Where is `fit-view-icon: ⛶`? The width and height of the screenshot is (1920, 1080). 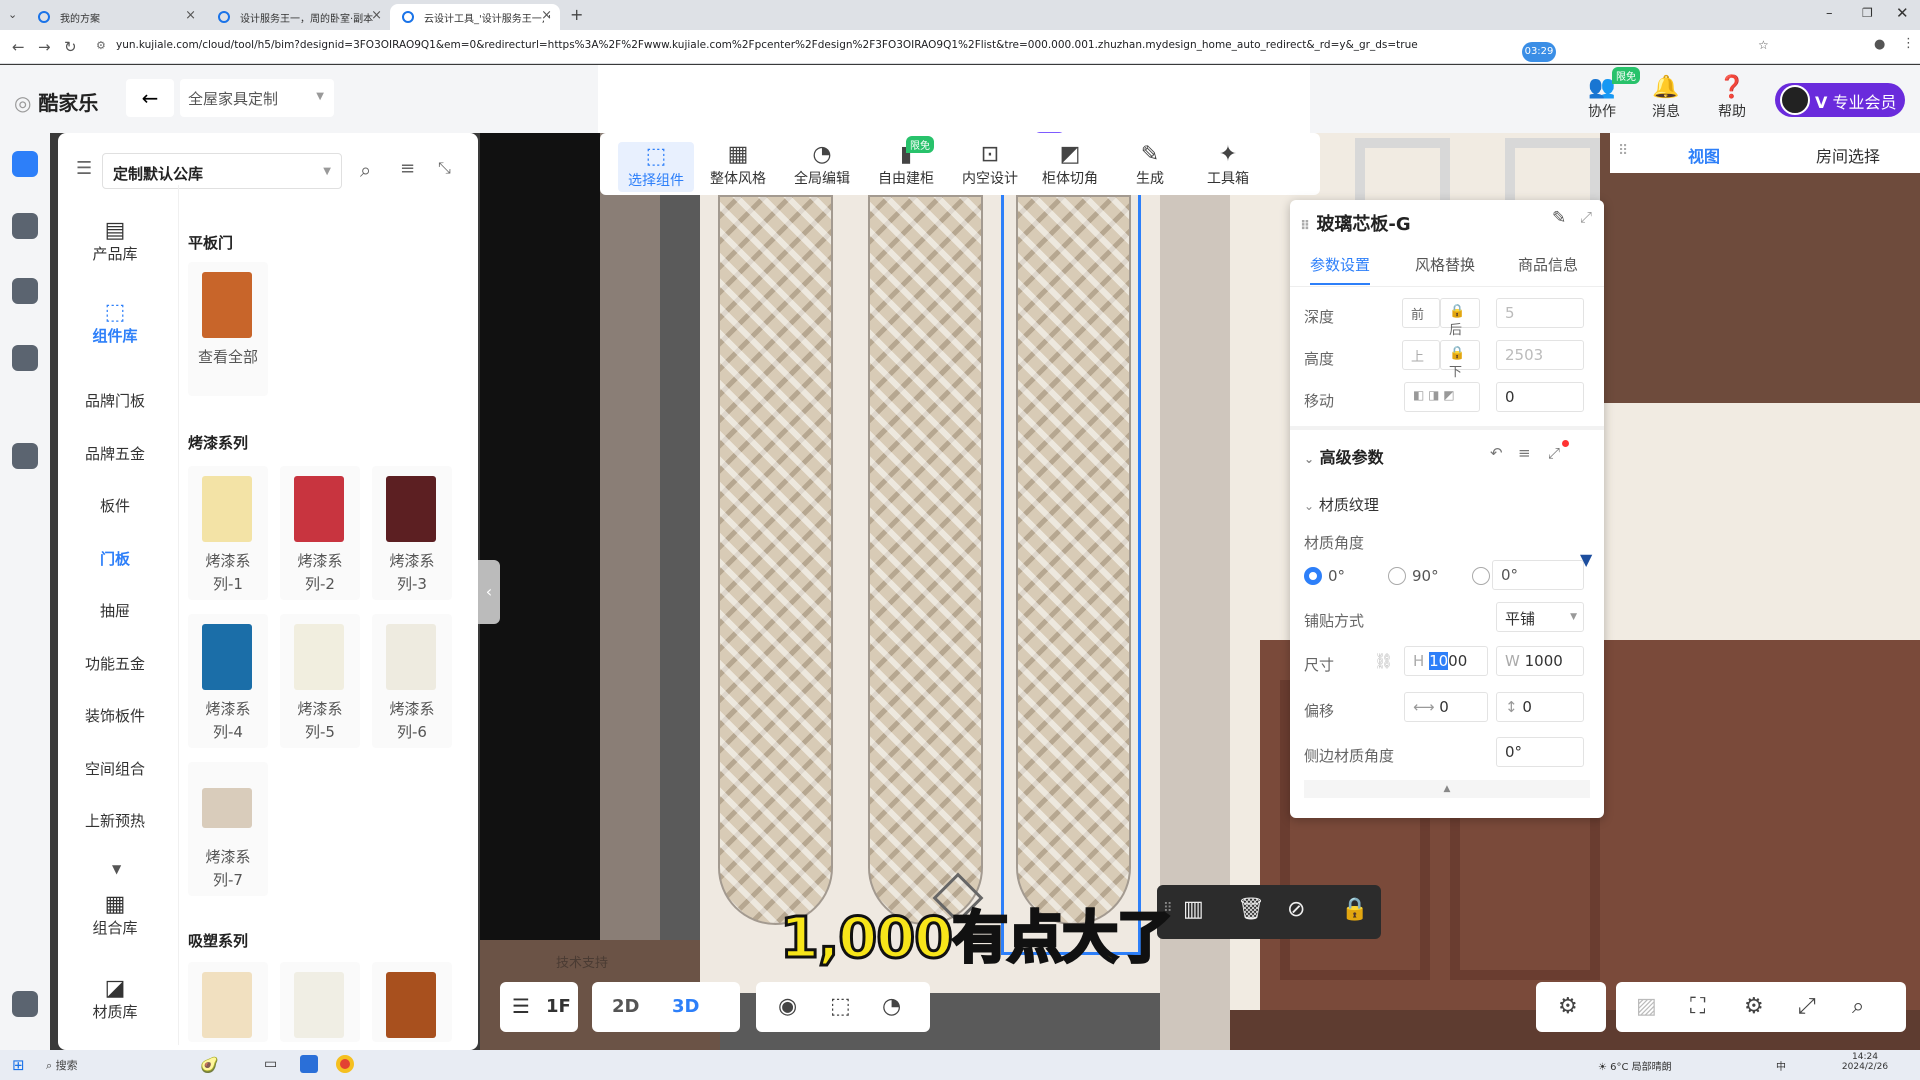 fit-view-icon: ⛶ is located at coordinates (1697, 1006).